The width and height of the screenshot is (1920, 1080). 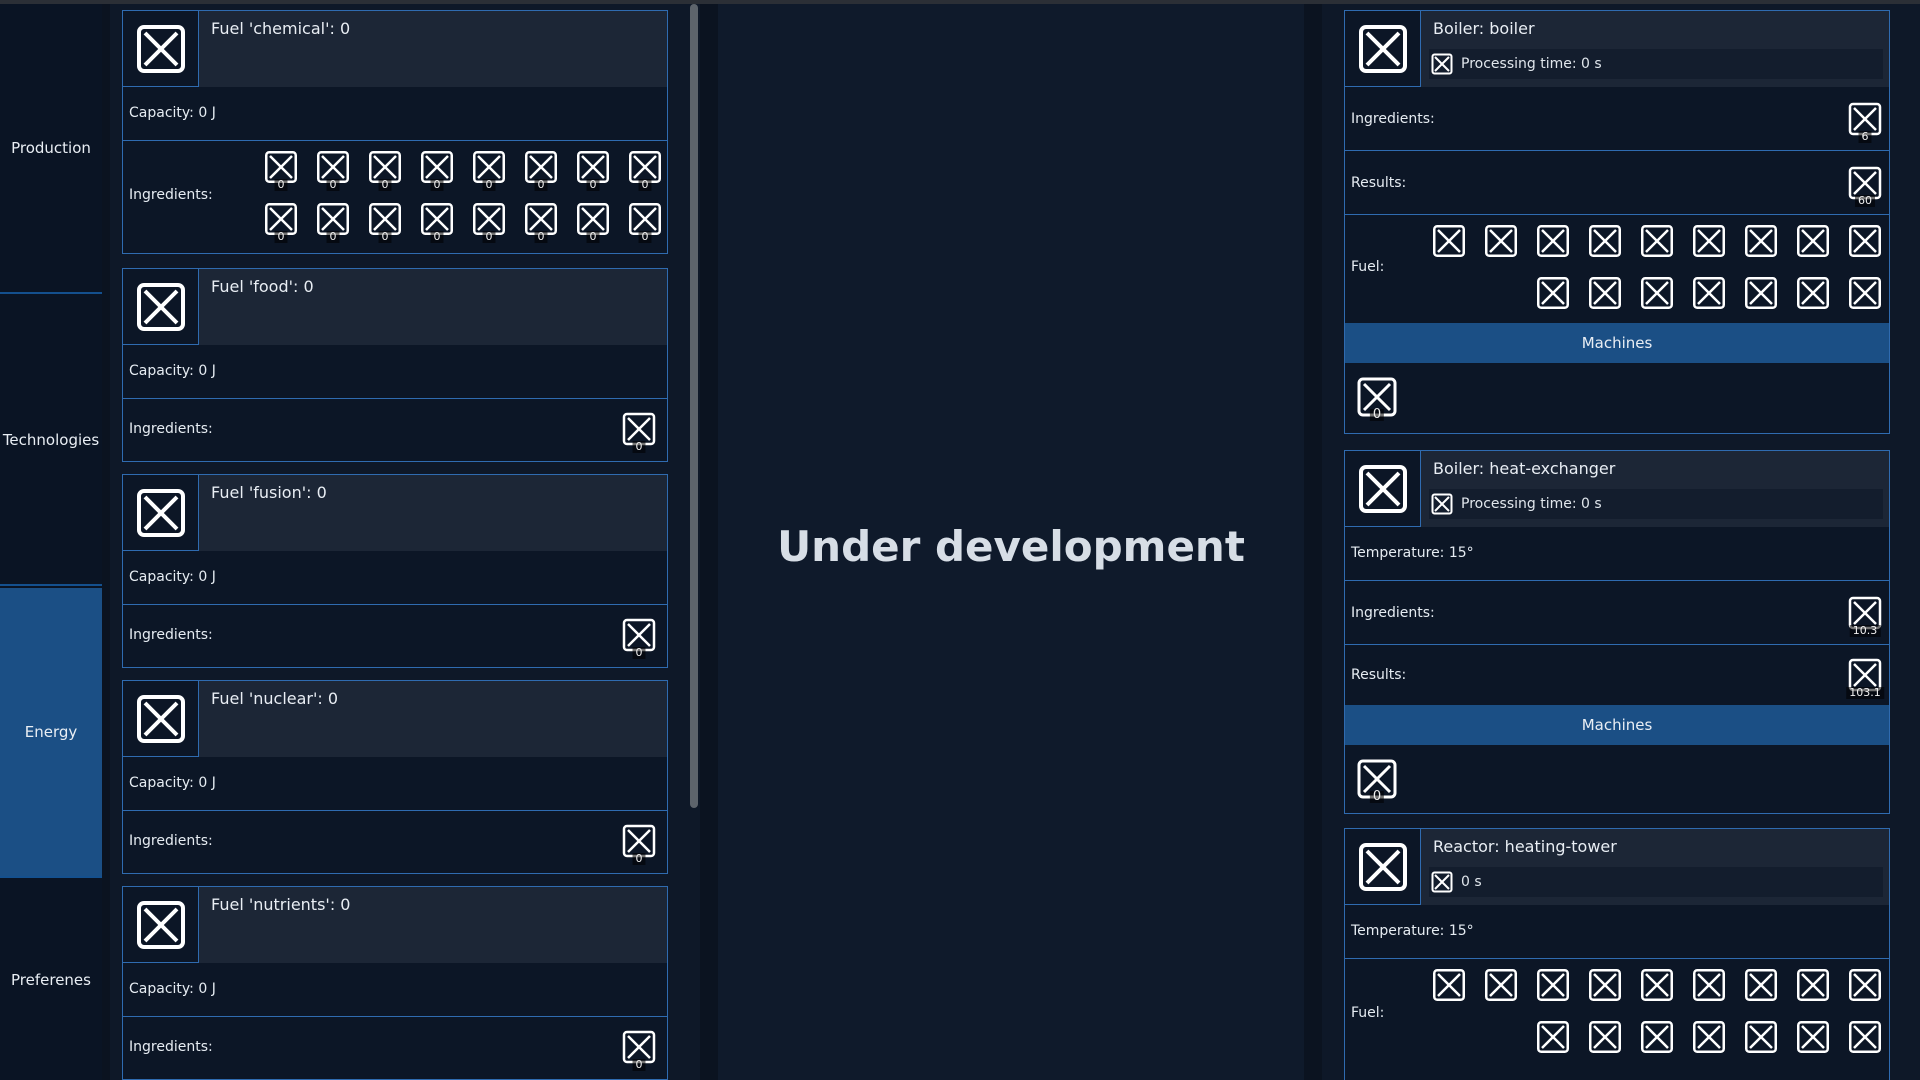 What do you see at coordinates (1865, 184) in the screenshot?
I see `missing-image-icon: 60` at bounding box center [1865, 184].